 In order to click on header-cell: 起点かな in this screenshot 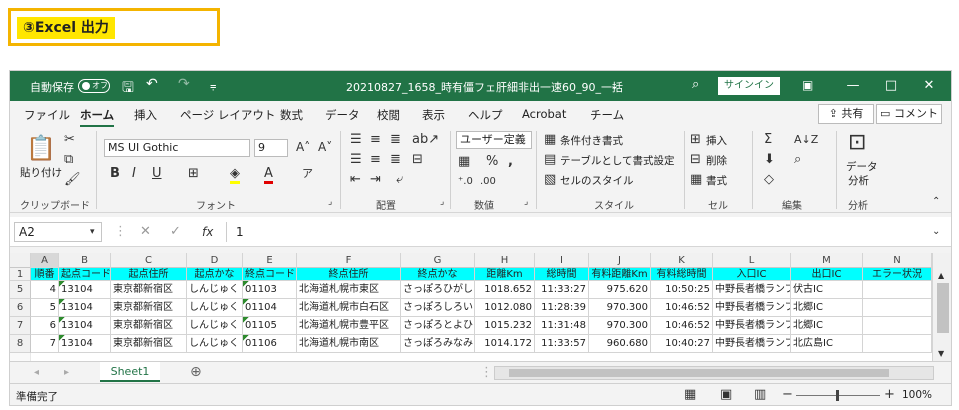, I will do `click(215, 274)`.